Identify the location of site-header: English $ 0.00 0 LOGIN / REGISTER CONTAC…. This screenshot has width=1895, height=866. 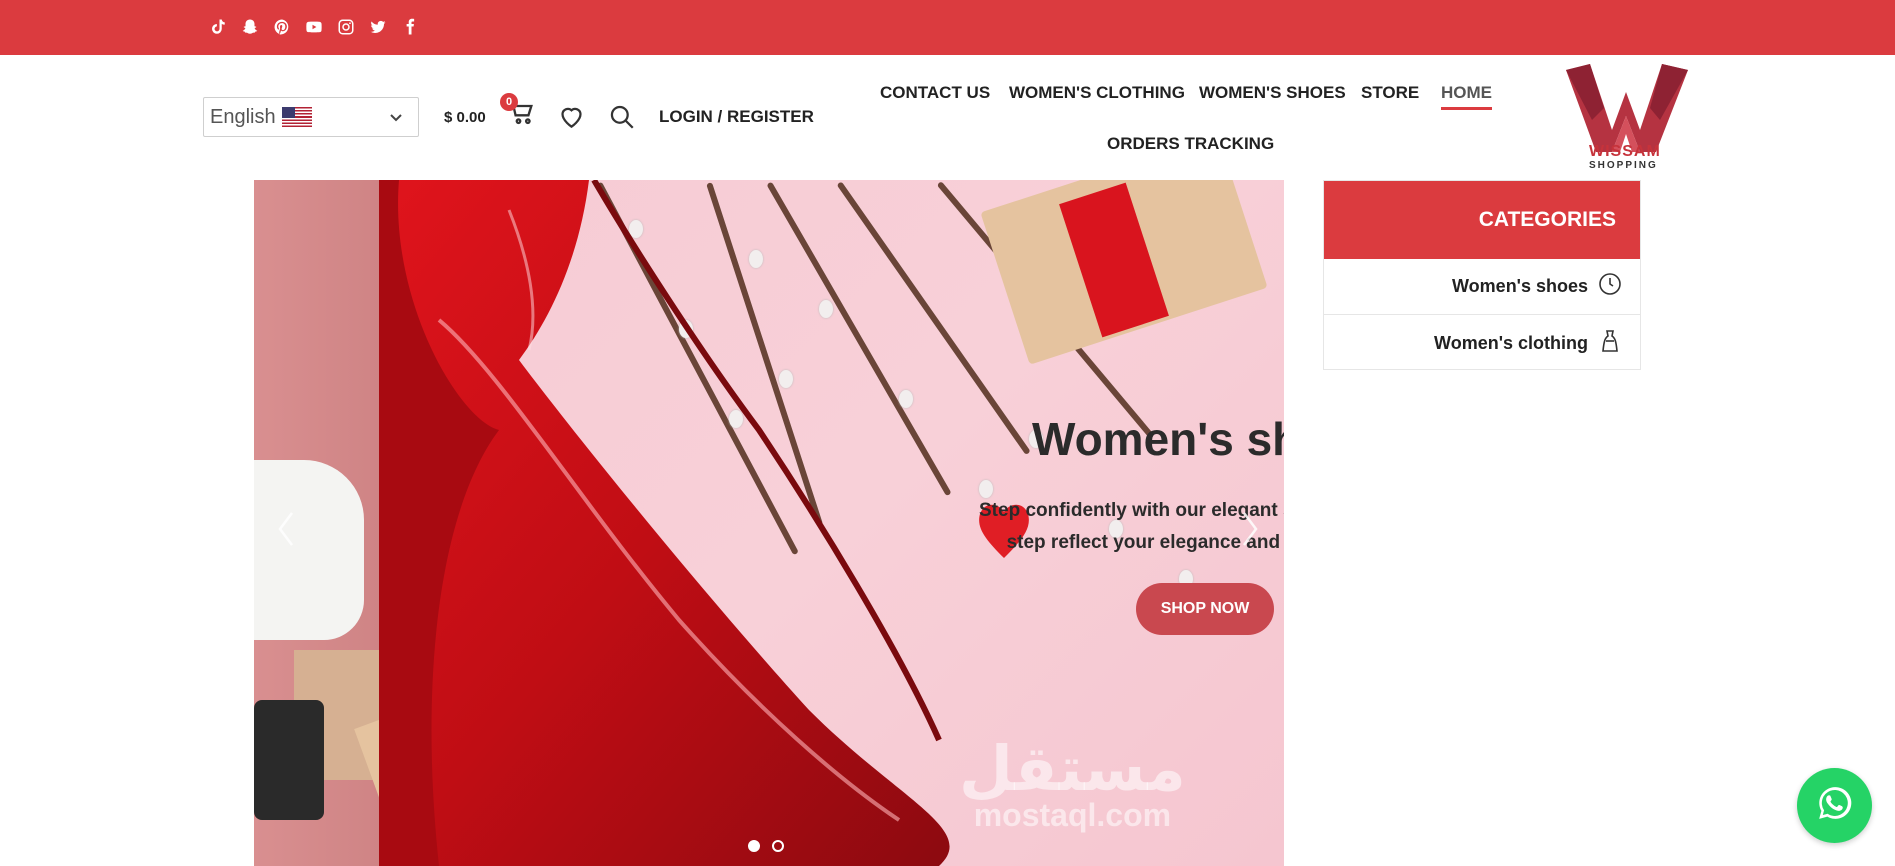
(947, 117).